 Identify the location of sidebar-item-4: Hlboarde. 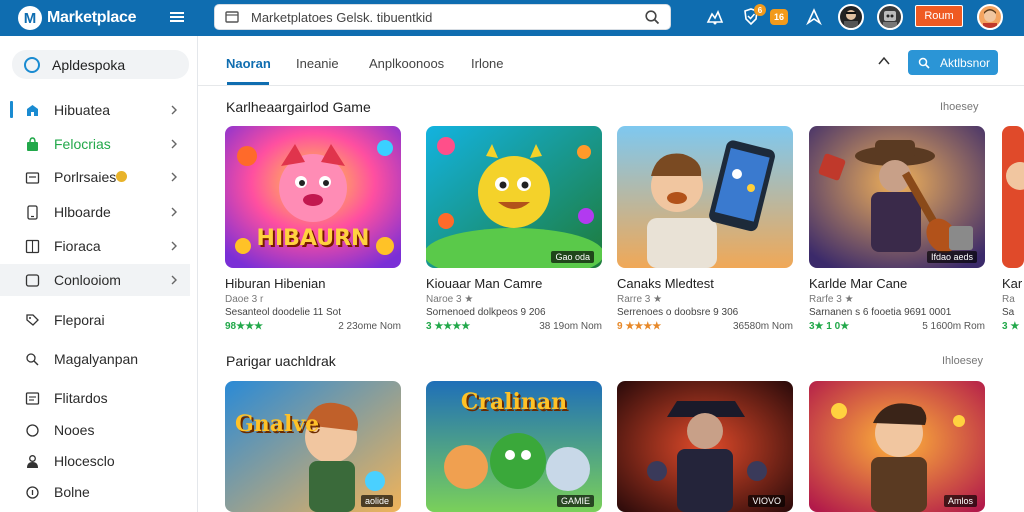
(95, 212).